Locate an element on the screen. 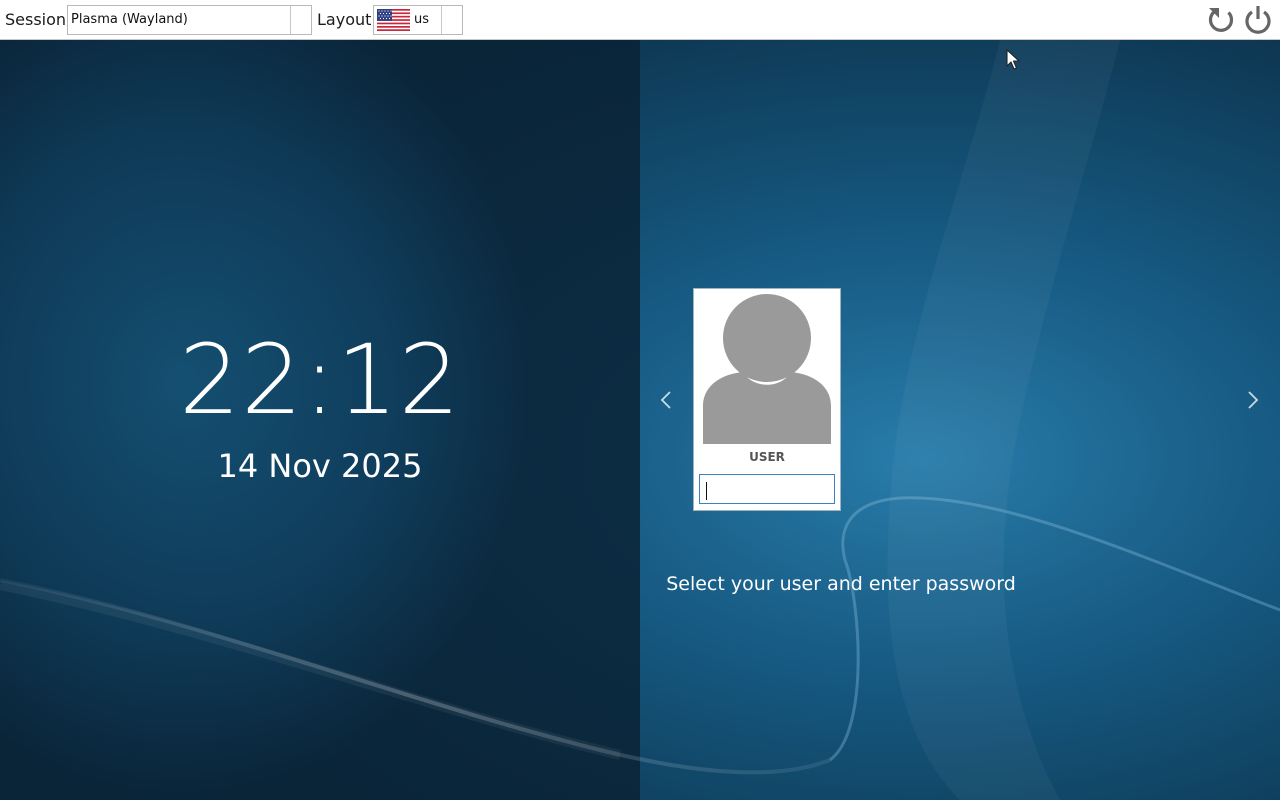  clock-time: 22:12 is located at coordinates (320, 380).